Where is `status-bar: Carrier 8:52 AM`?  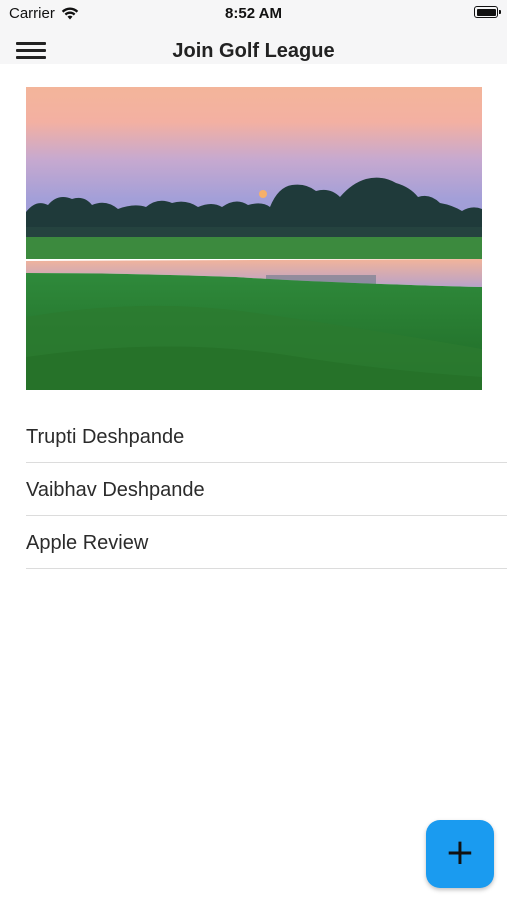
status-bar: Carrier 8:52 AM is located at coordinates (253, 14).